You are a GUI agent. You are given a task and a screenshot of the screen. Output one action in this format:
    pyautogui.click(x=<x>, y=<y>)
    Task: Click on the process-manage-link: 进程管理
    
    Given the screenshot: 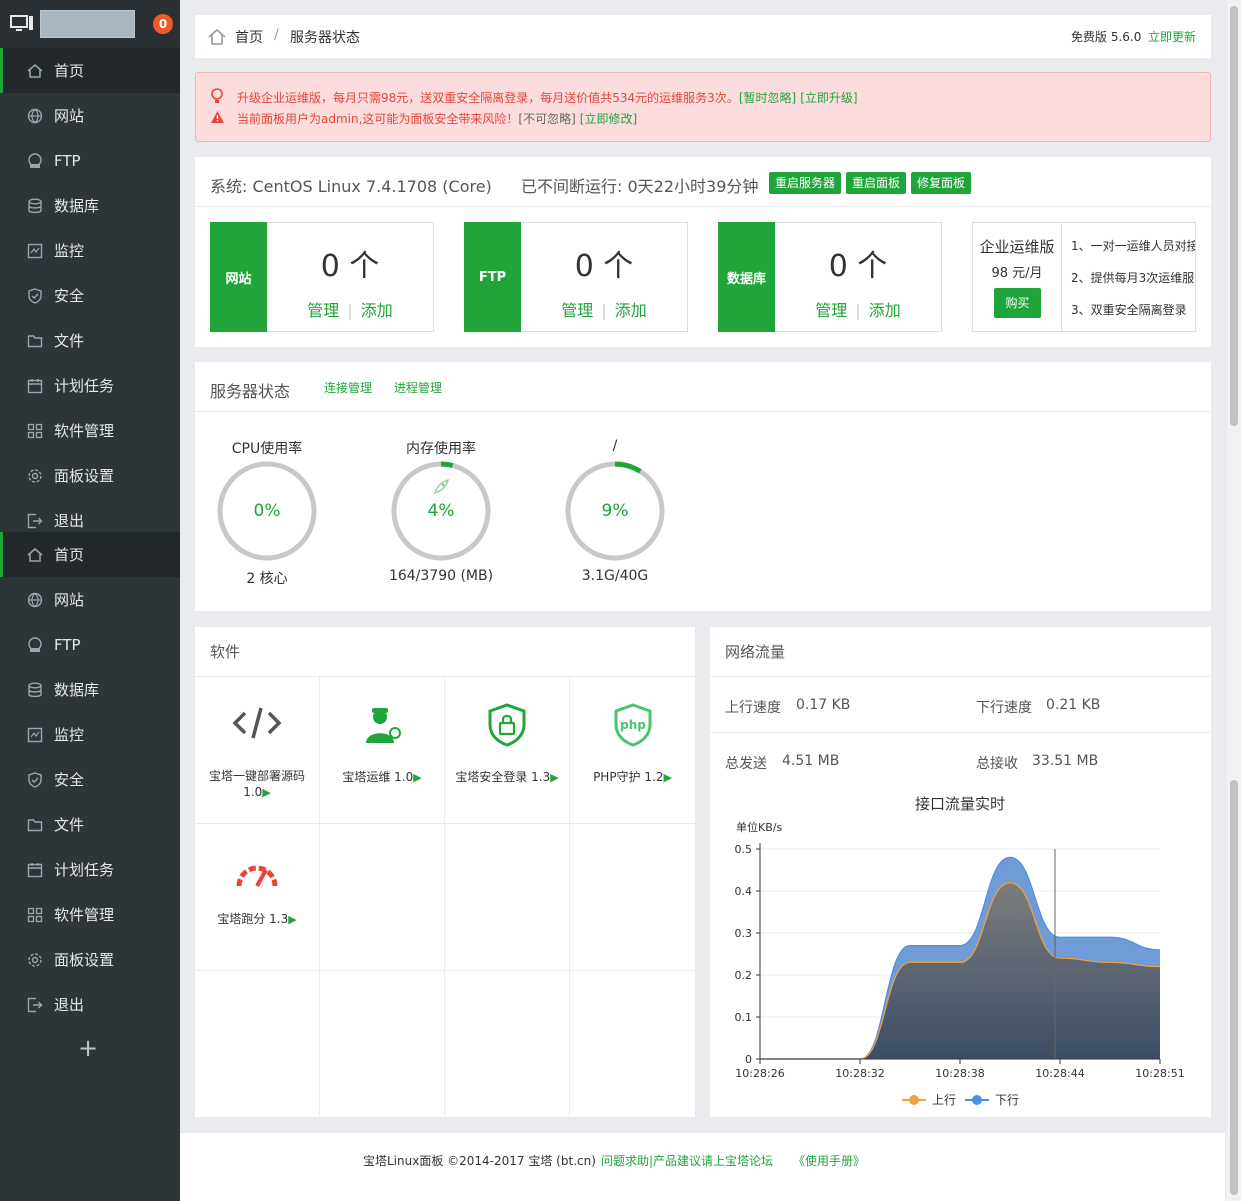 What is the action you would take?
    pyautogui.click(x=418, y=387)
    